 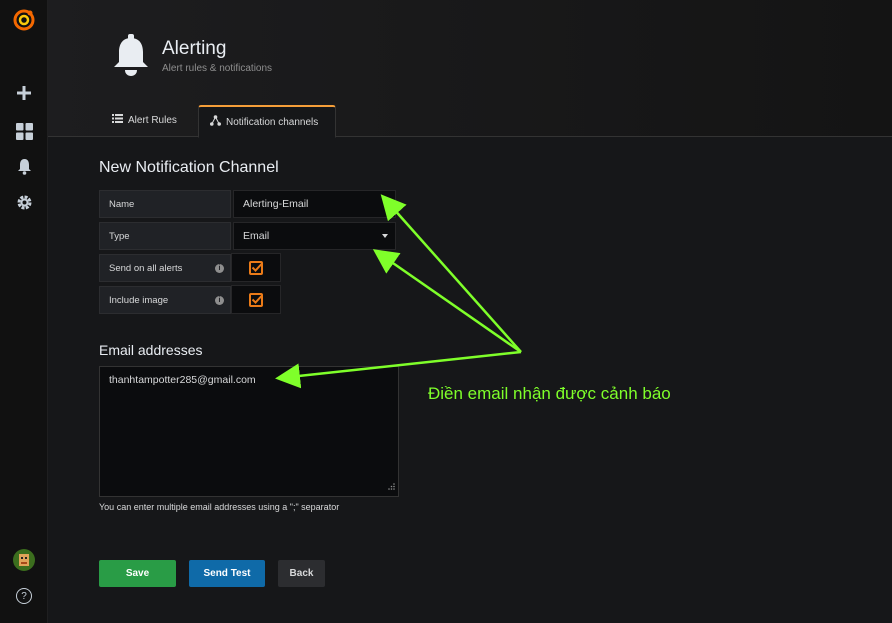 What do you see at coordinates (272, 122) in the screenshot?
I see `tab-label: Notification channels` at bounding box center [272, 122].